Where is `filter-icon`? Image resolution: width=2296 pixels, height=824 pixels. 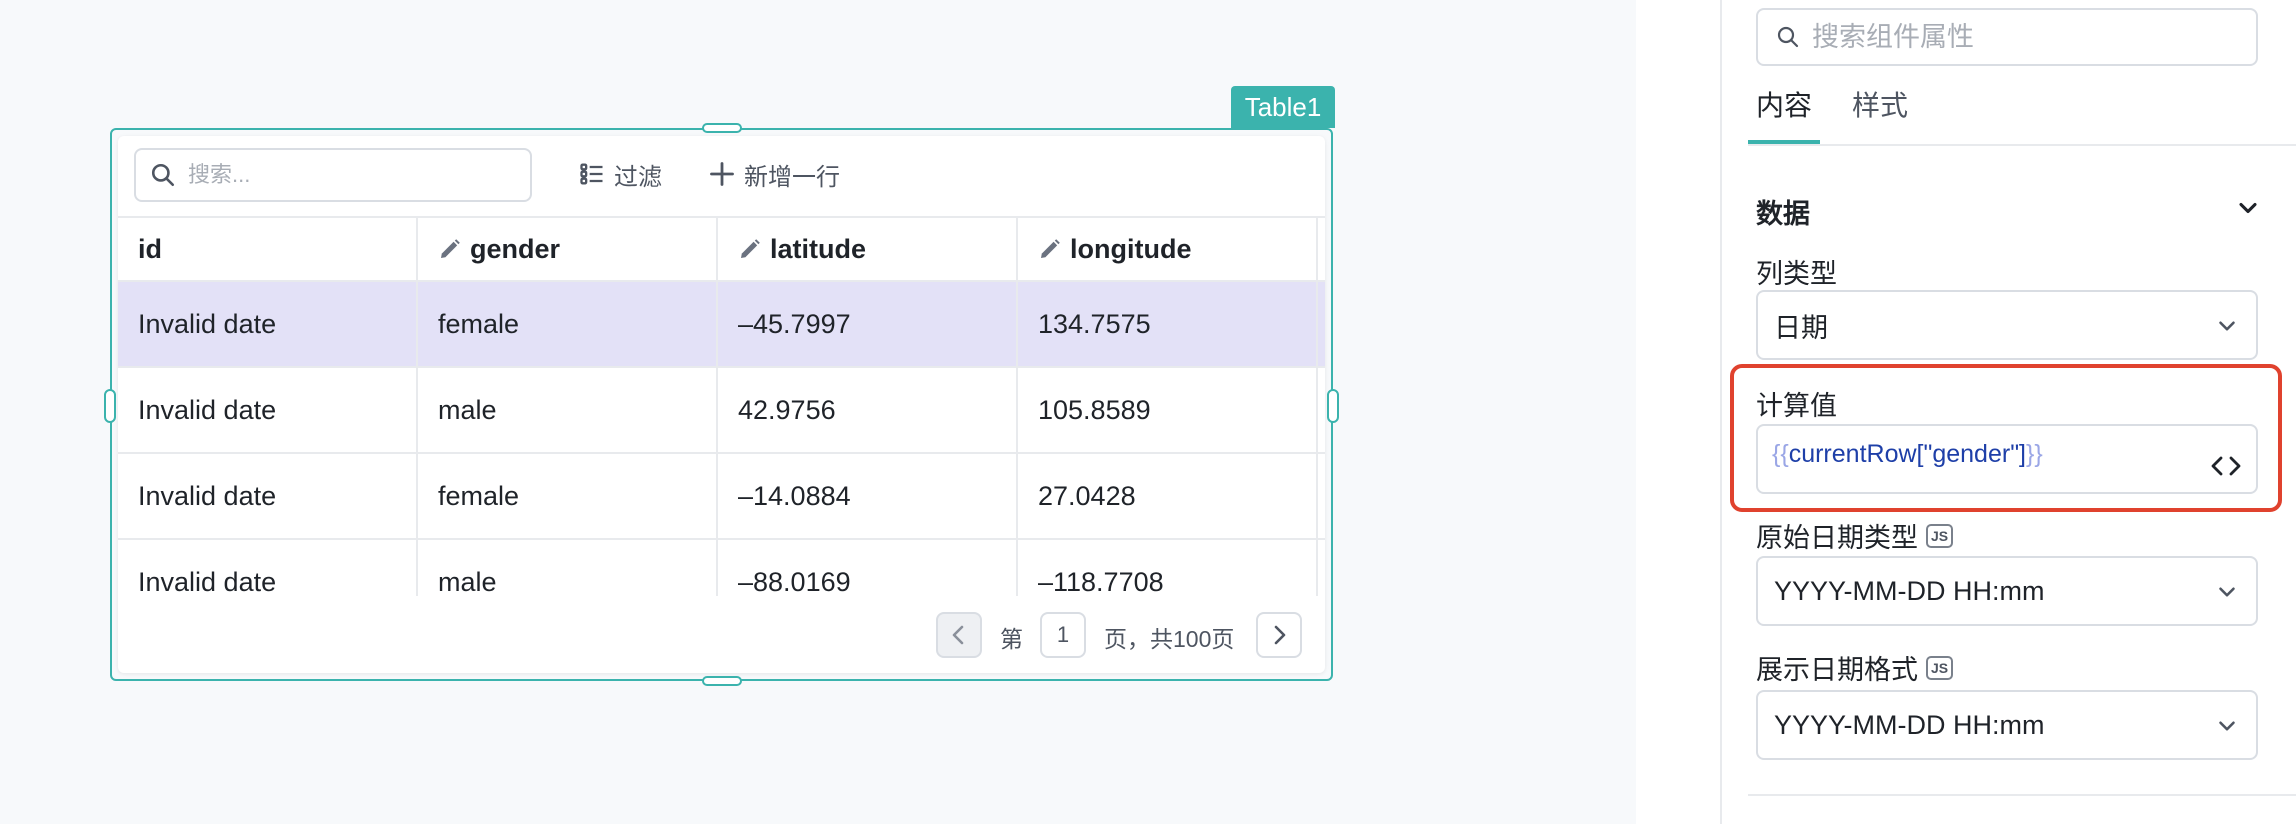 filter-icon is located at coordinates (591, 174).